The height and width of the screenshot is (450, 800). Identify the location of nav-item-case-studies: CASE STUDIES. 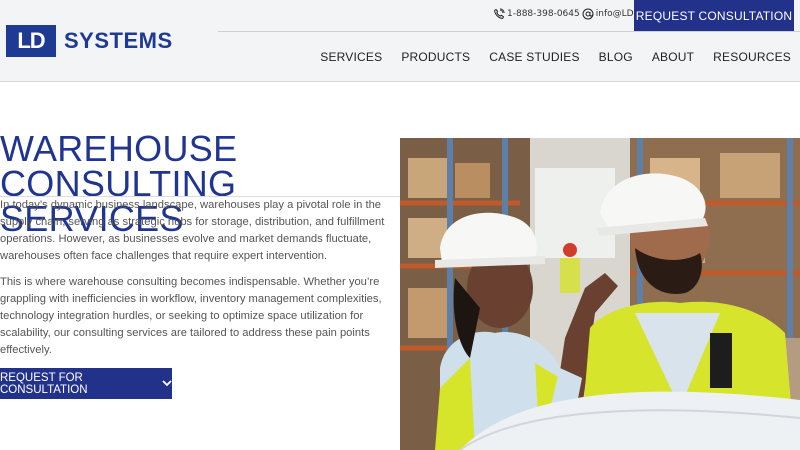
(534, 57).